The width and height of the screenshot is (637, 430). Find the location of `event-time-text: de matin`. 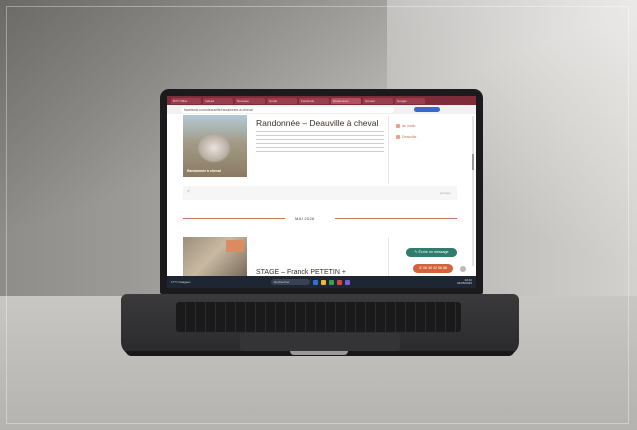

event-time-text: de matin is located at coordinates (409, 126).